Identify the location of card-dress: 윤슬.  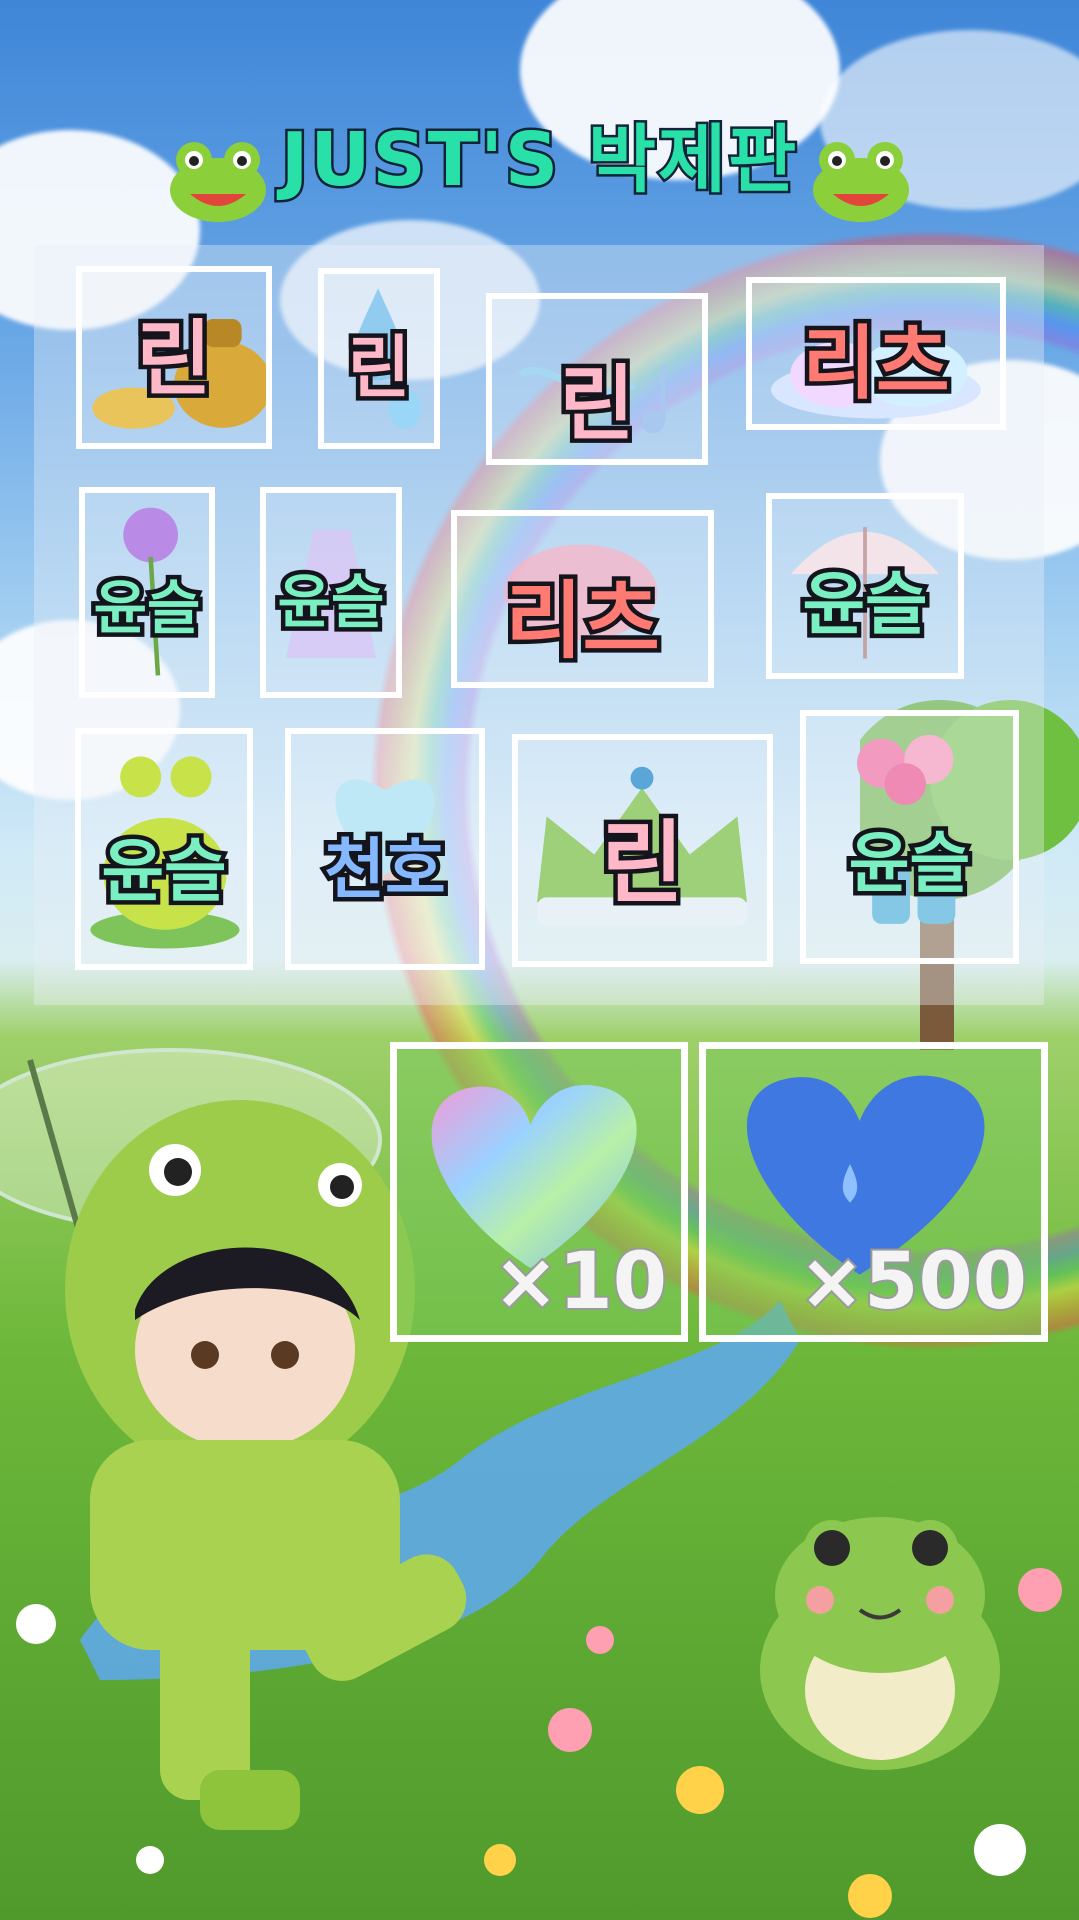
(331, 592).